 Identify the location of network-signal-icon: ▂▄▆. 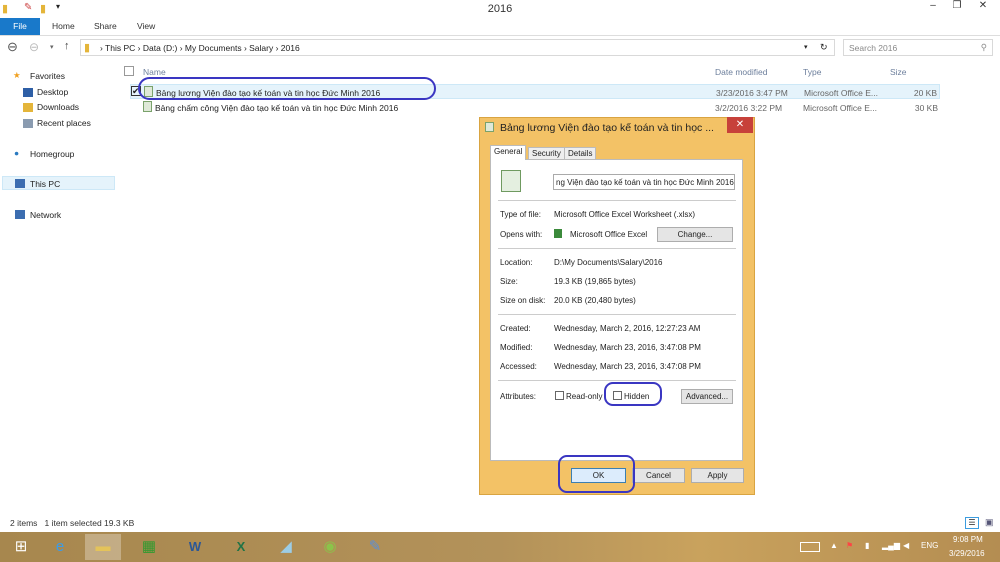
(891, 545).